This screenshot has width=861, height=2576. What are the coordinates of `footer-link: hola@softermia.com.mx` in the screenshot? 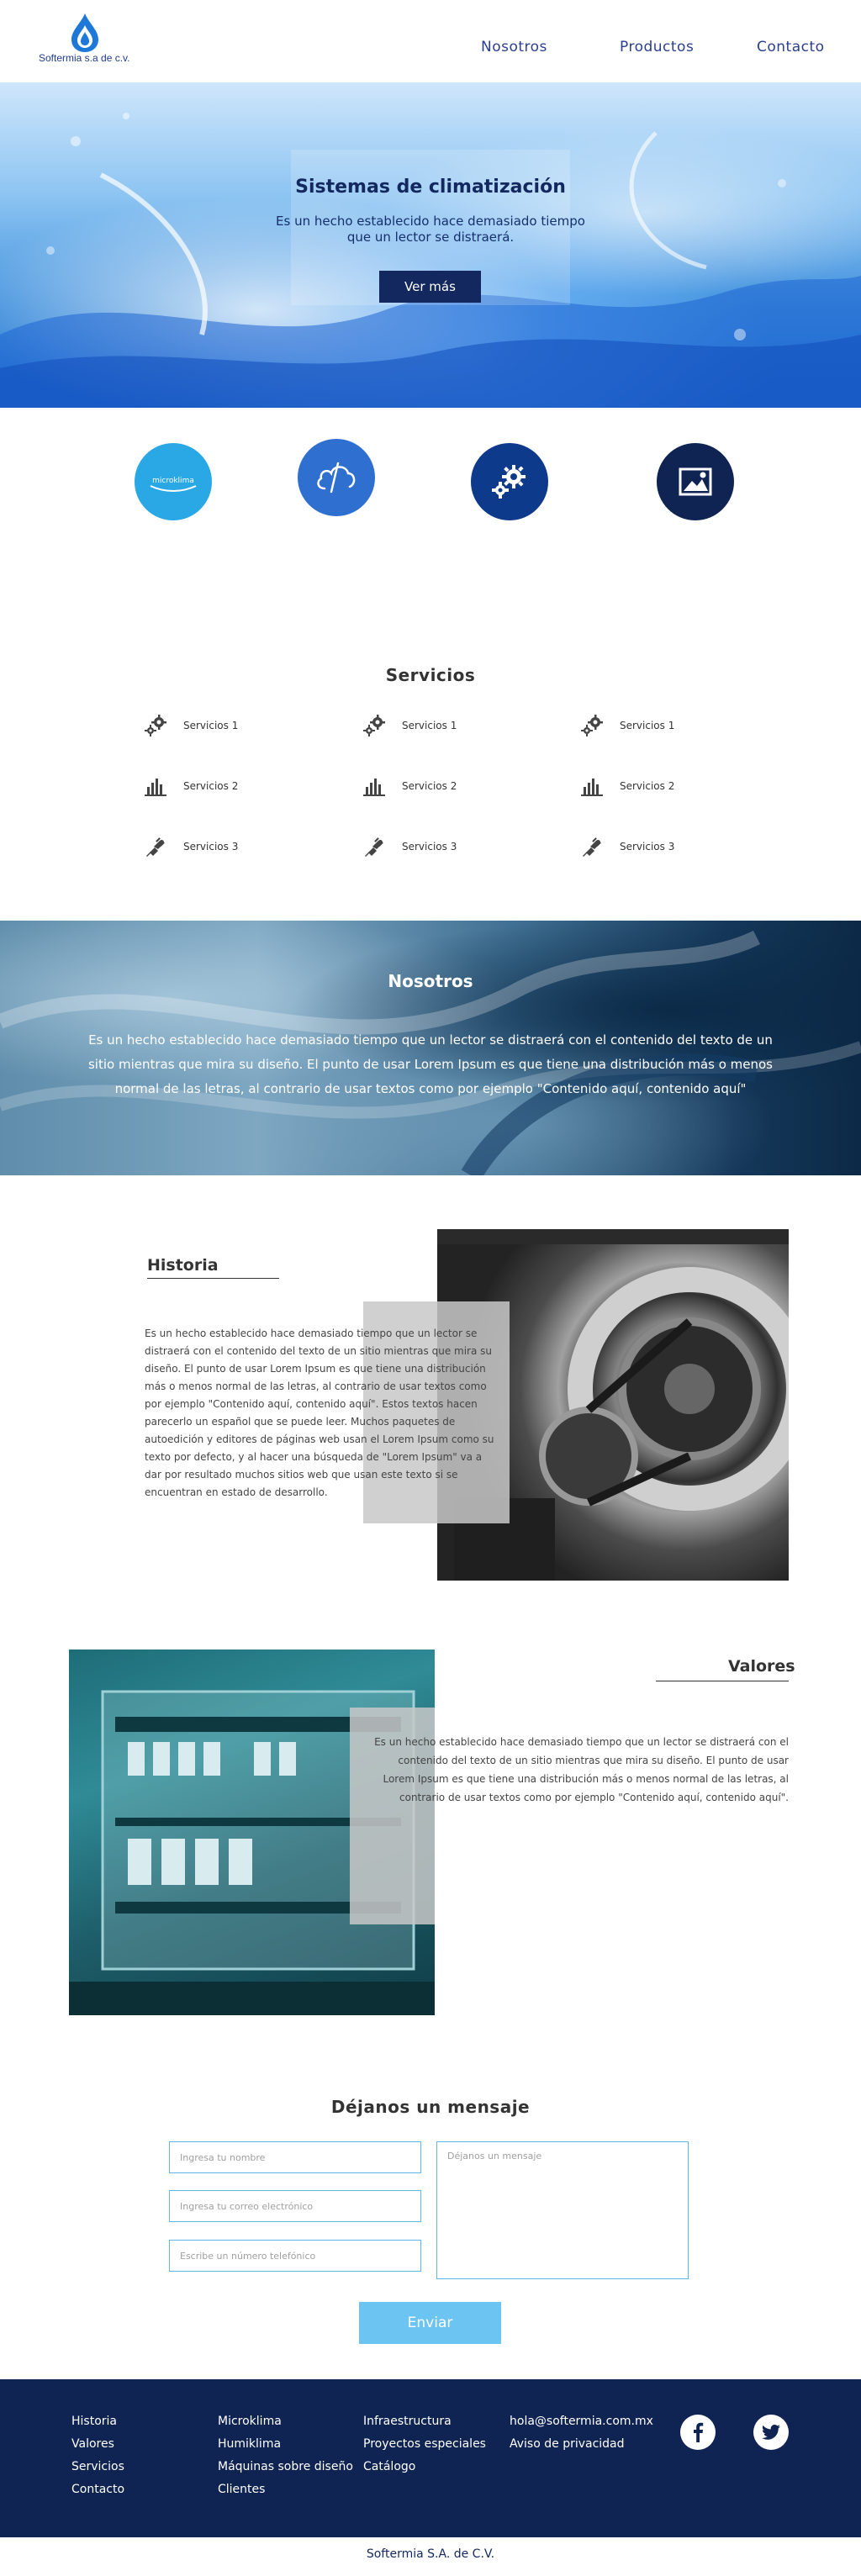 It's located at (581, 2422).